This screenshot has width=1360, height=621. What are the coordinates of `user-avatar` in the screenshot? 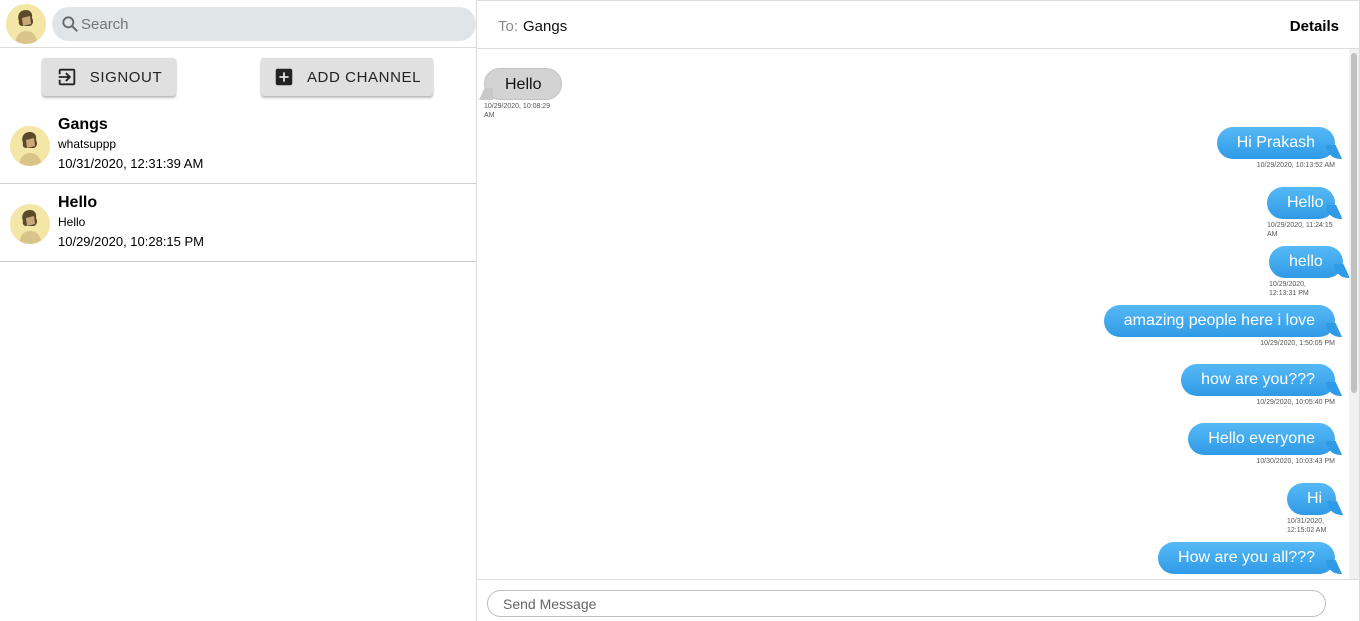 It's located at (26, 24).